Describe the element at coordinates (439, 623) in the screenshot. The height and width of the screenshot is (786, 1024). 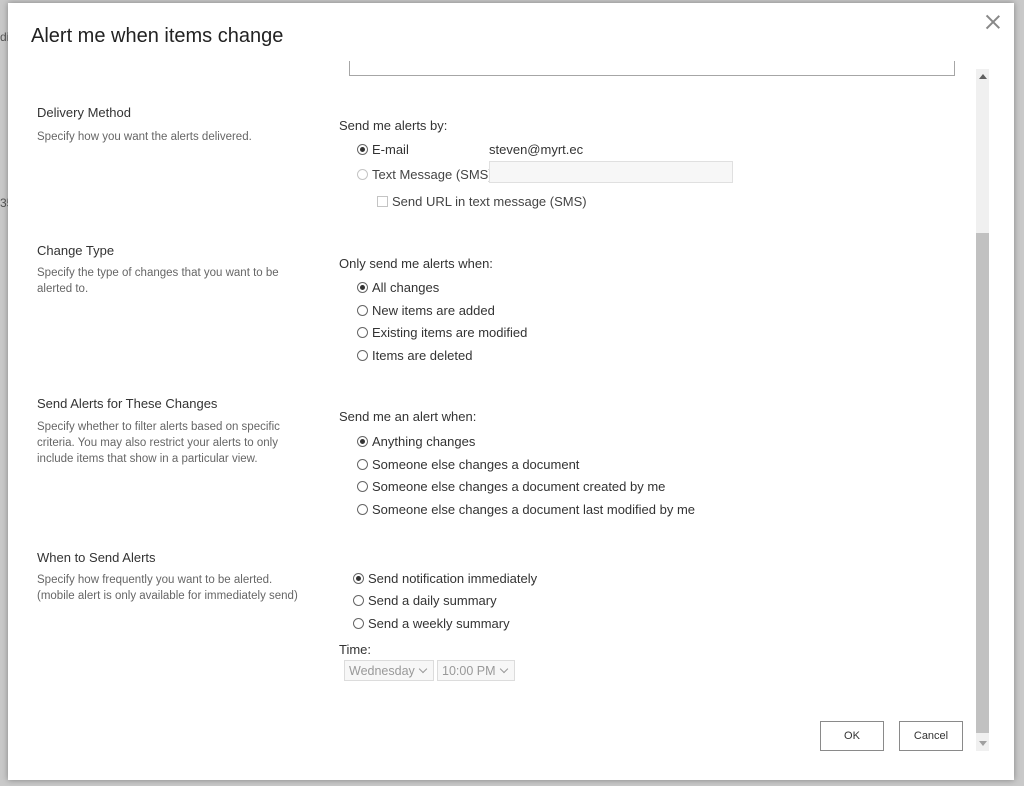
I see `option-label: Send a weekly summary` at that location.